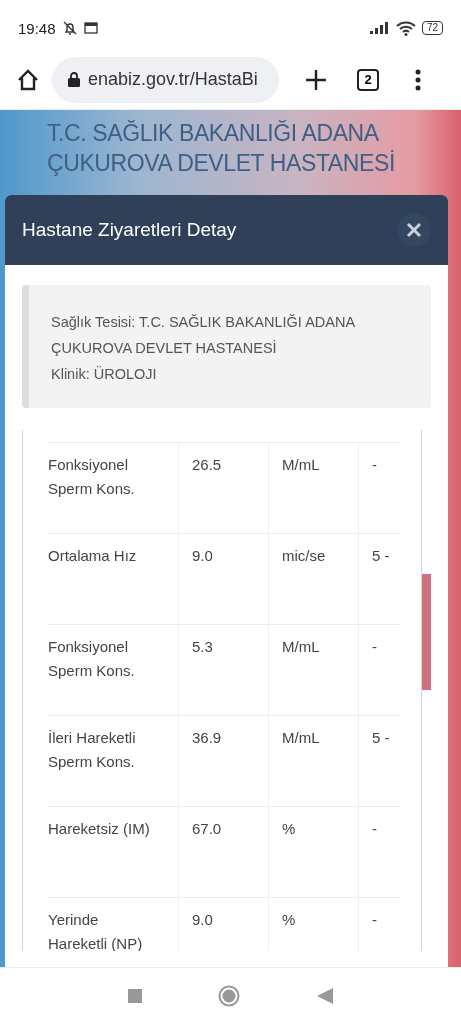  Describe the element at coordinates (99, 829) in the screenshot. I see `table-cell-text: Hareketsiz (IM)` at that location.